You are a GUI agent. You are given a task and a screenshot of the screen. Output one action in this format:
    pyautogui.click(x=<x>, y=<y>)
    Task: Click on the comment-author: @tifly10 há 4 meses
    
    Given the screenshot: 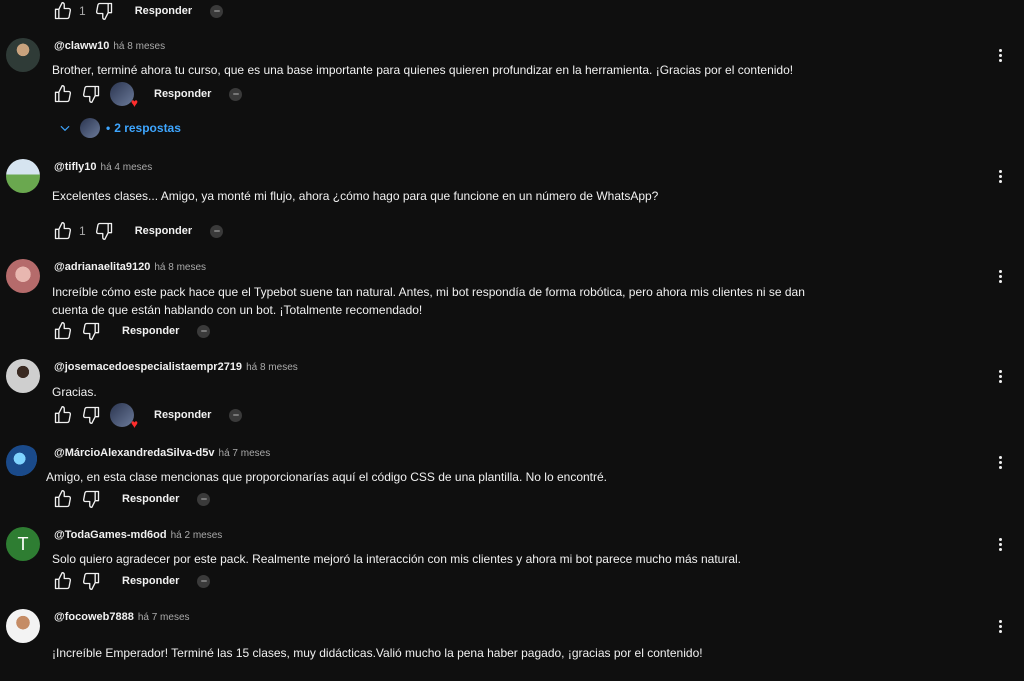 What is the action you would take?
    pyautogui.click(x=103, y=167)
    